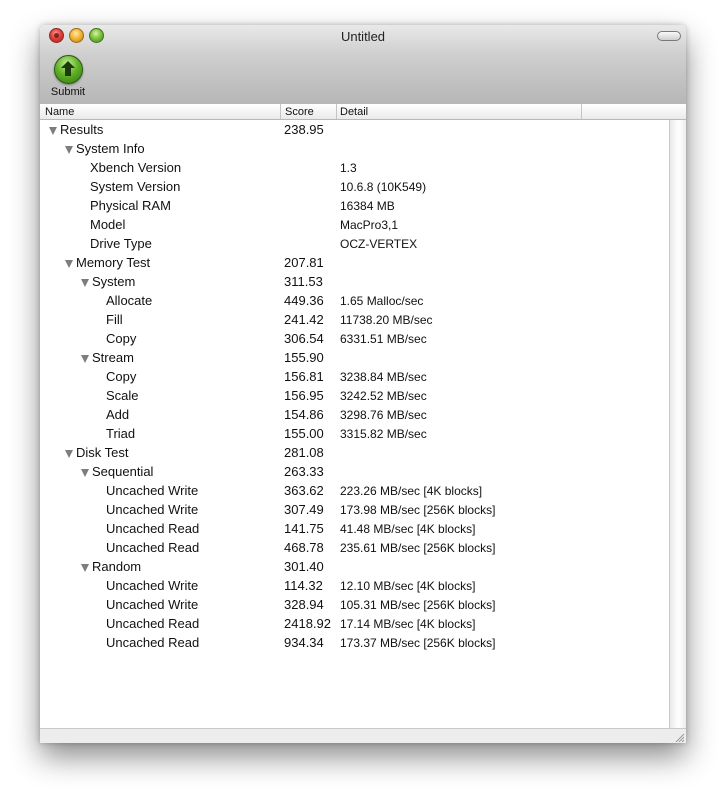  What do you see at coordinates (114, 281) in the screenshot?
I see `row-name: System` at bounding box center [114, 281].